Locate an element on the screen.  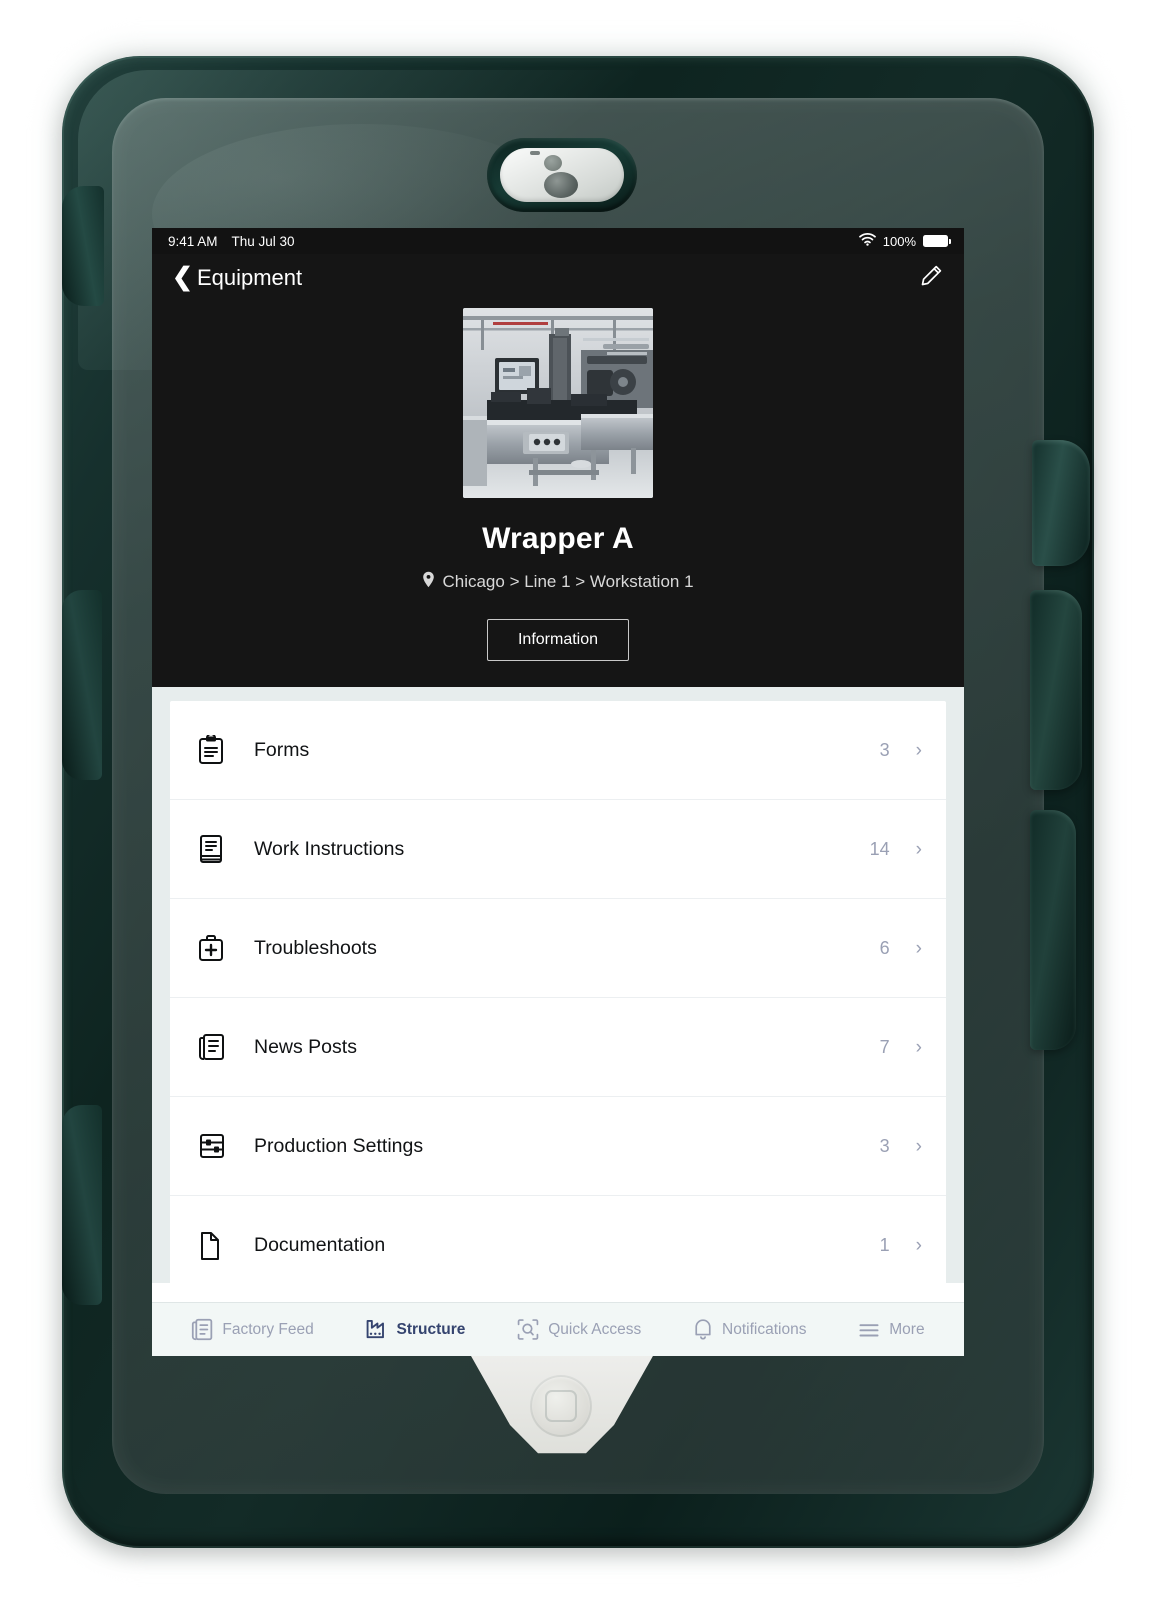
ambient-light-sensor-icon is located at coordinates (553, 163).